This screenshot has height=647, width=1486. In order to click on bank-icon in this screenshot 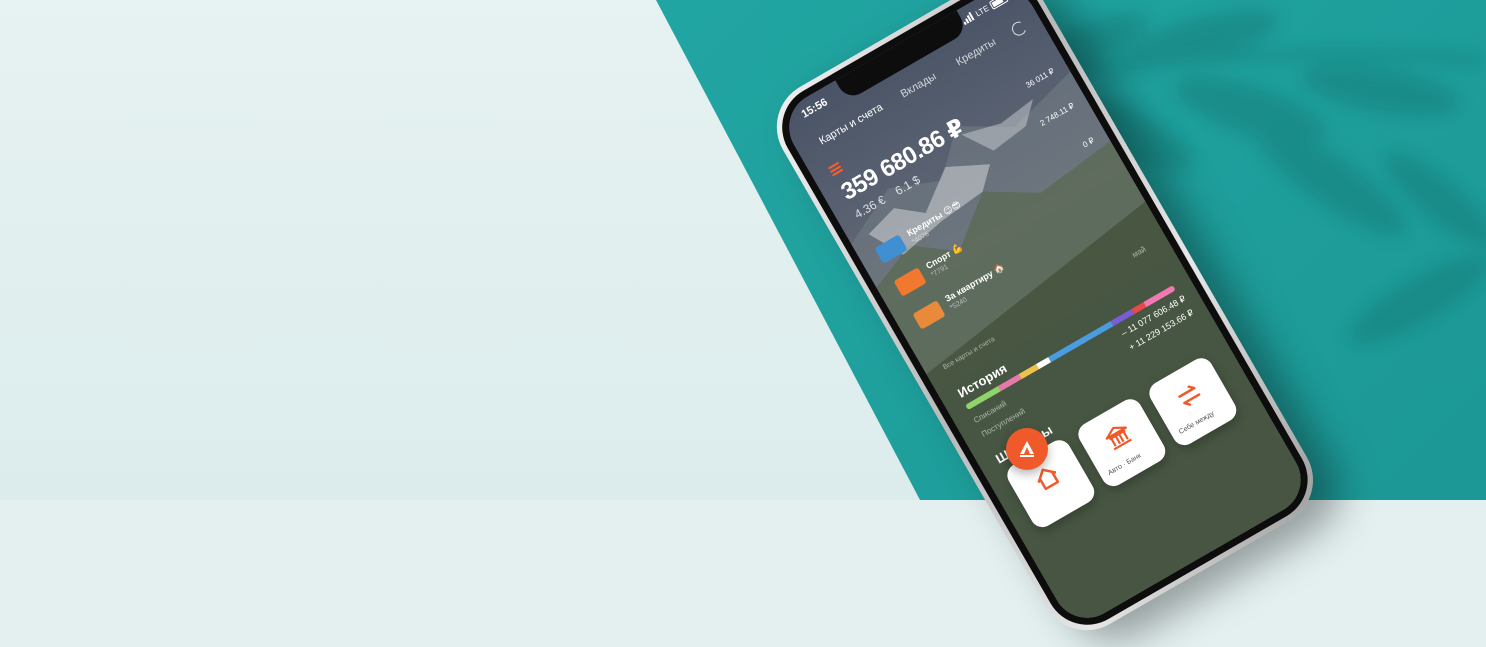, I will do `click(1119, 438)`.